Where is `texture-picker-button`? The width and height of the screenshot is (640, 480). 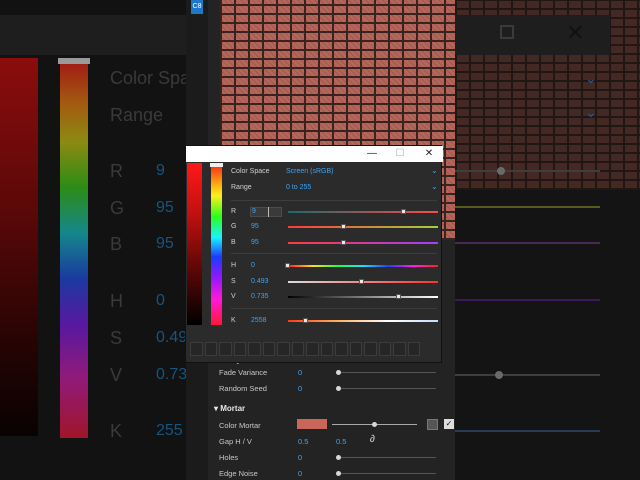 texture-picker-button is located at coordinates (432, 424).